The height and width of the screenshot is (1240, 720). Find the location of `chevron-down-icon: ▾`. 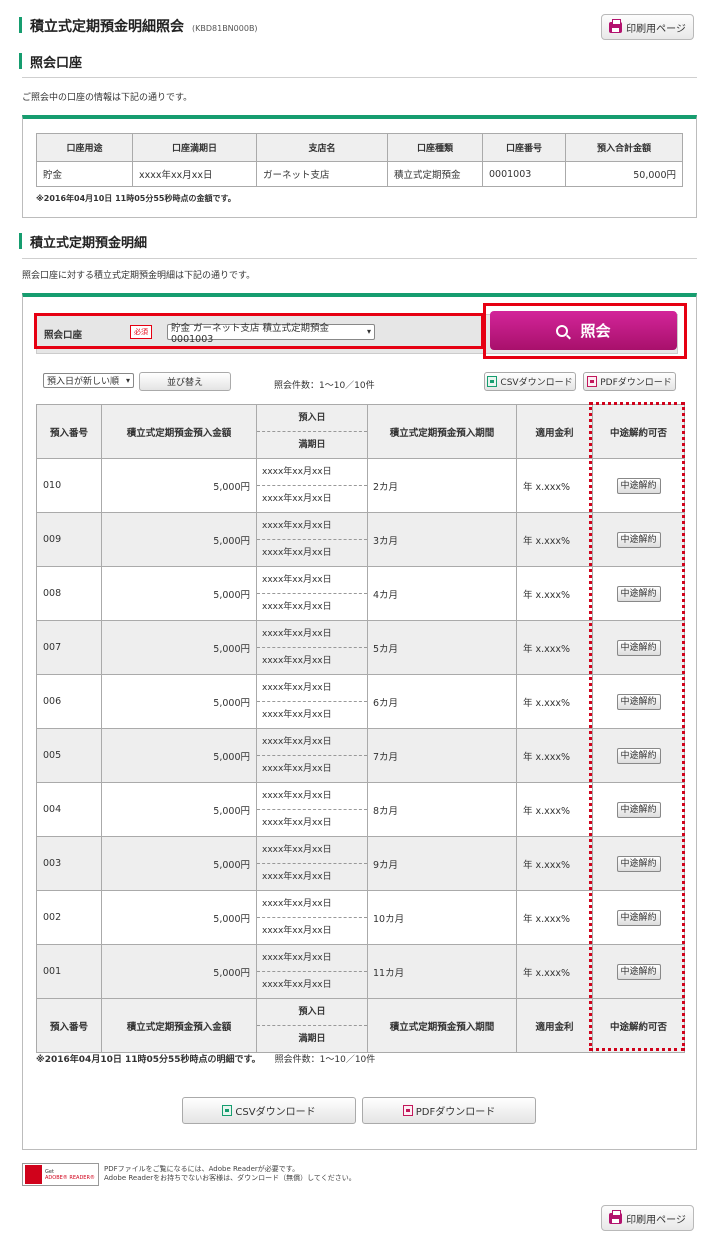

chevron-down-icon: ▾ is located at coordinates (127, 380).